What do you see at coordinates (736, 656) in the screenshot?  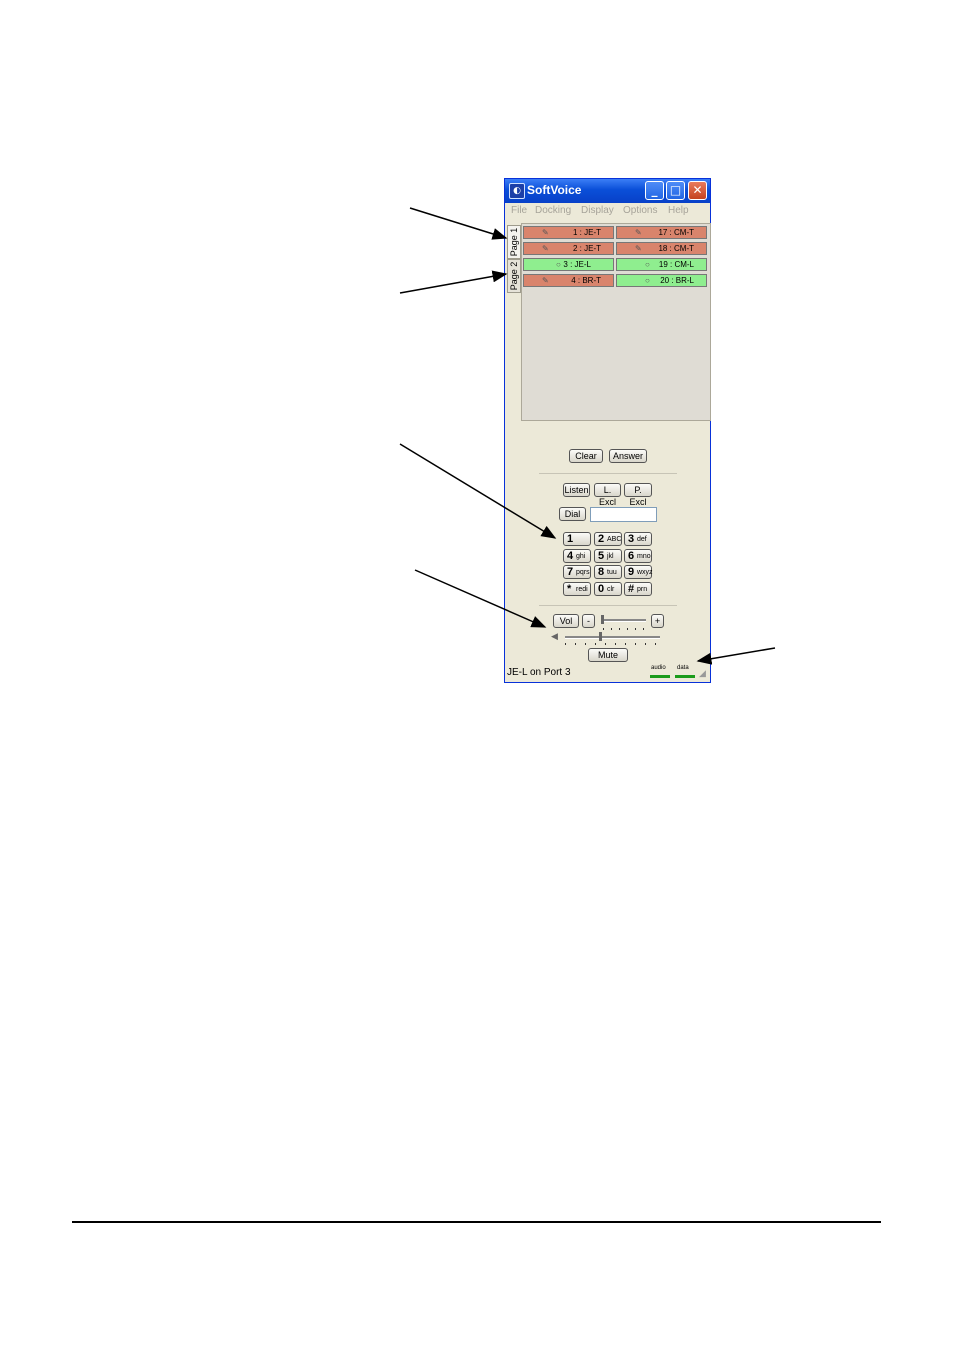 I see `arrow-status` at bounding box center [736, 656].